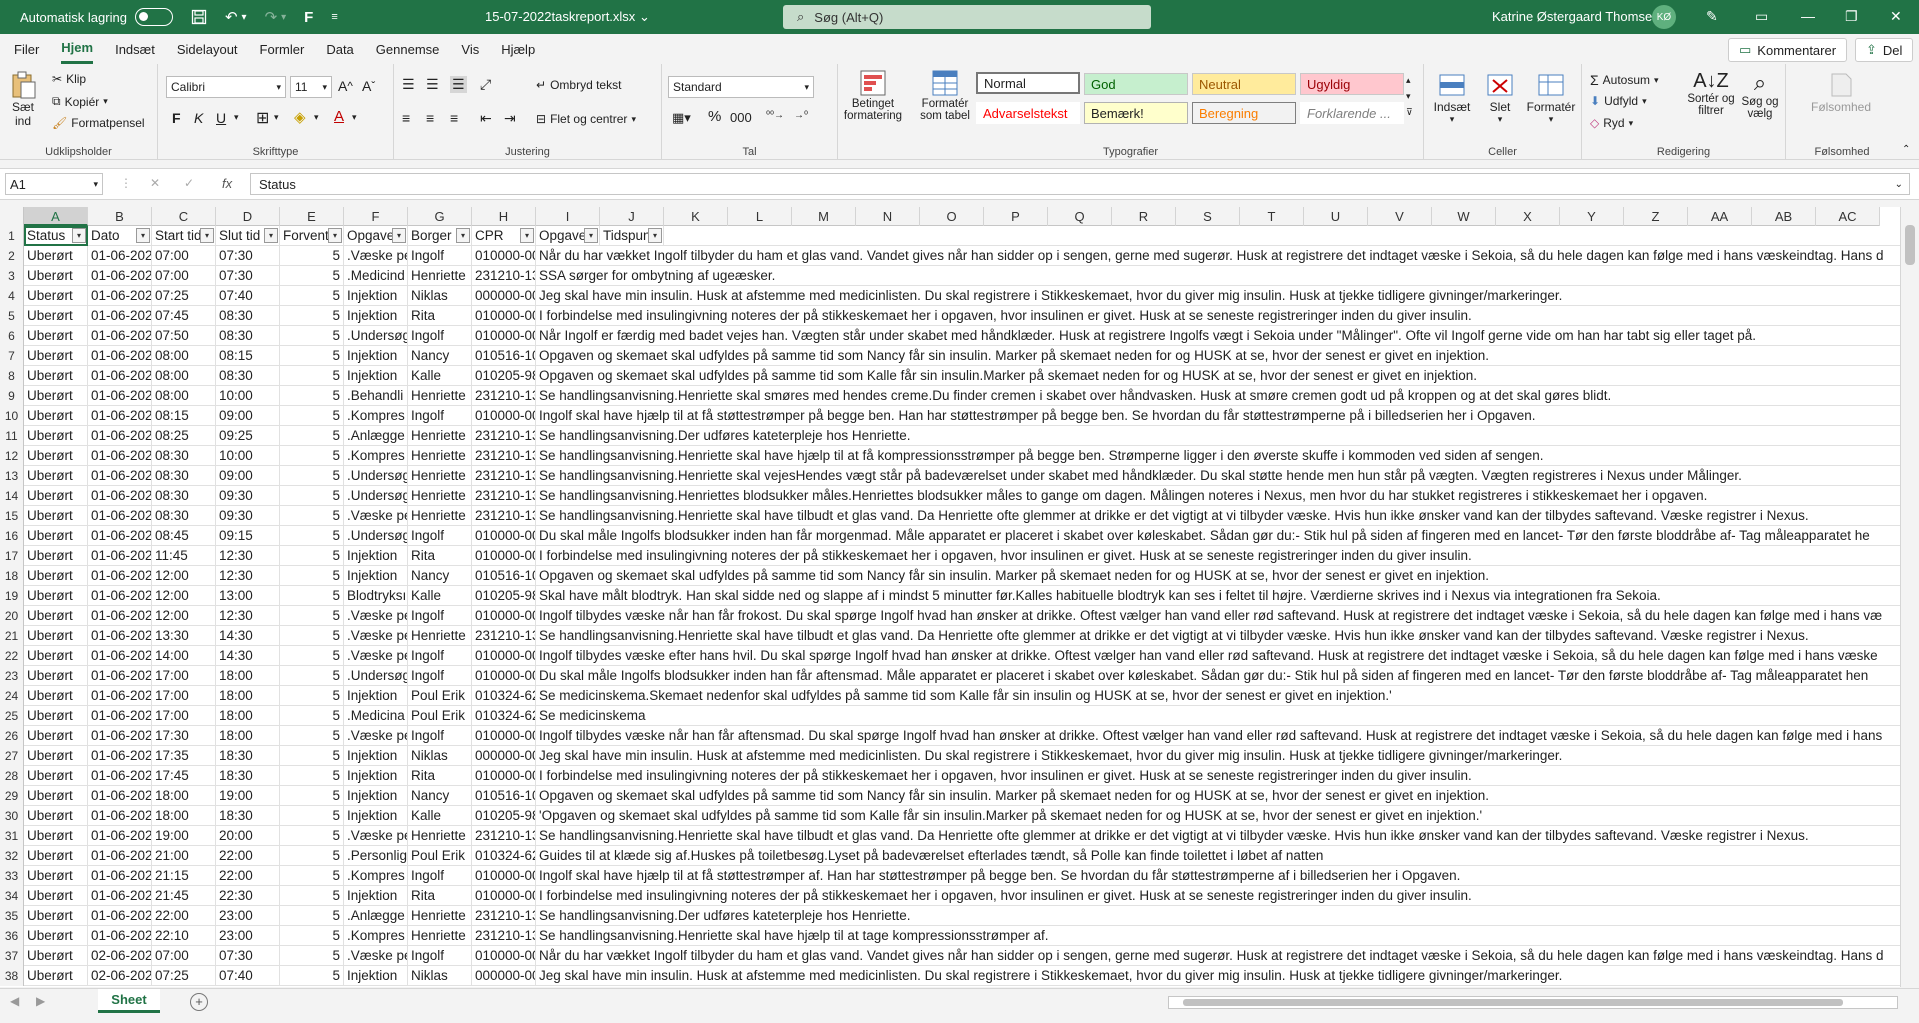 This screenshot has height=1023, width=1919. Describe the element at coordinates (248, 496) in the screenshot. I see `grid-cell: 09:30` at that location.